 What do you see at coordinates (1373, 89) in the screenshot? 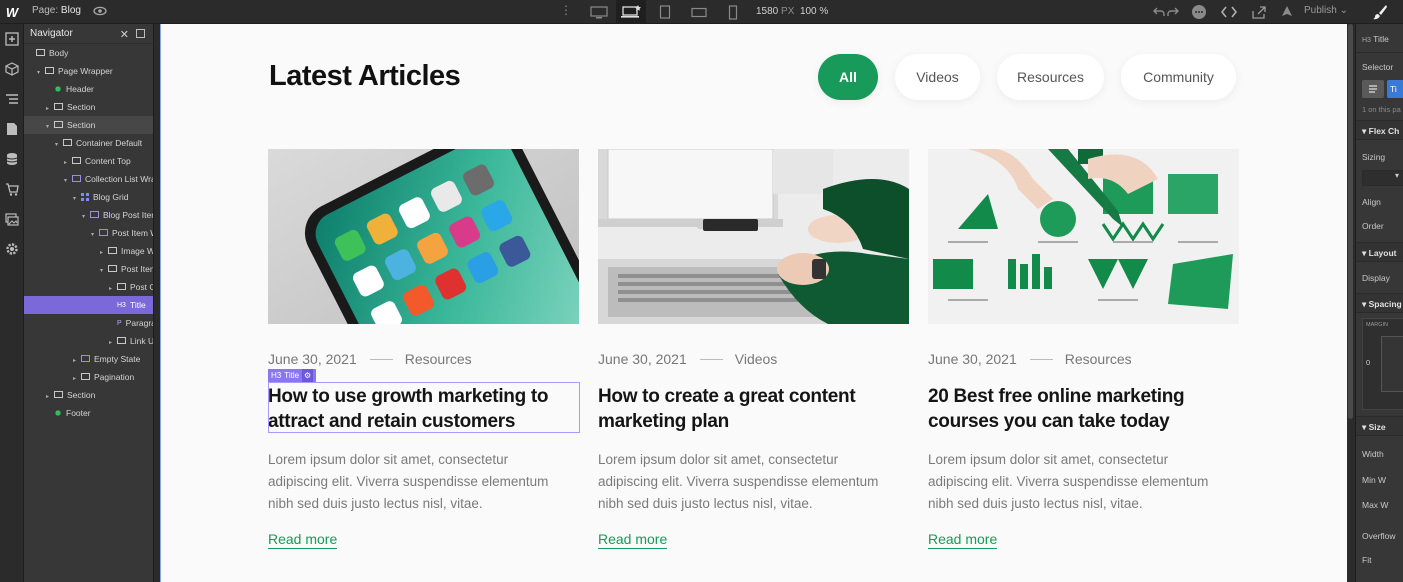
I see `selector-options-icon` at bounding box center [1373, 89].